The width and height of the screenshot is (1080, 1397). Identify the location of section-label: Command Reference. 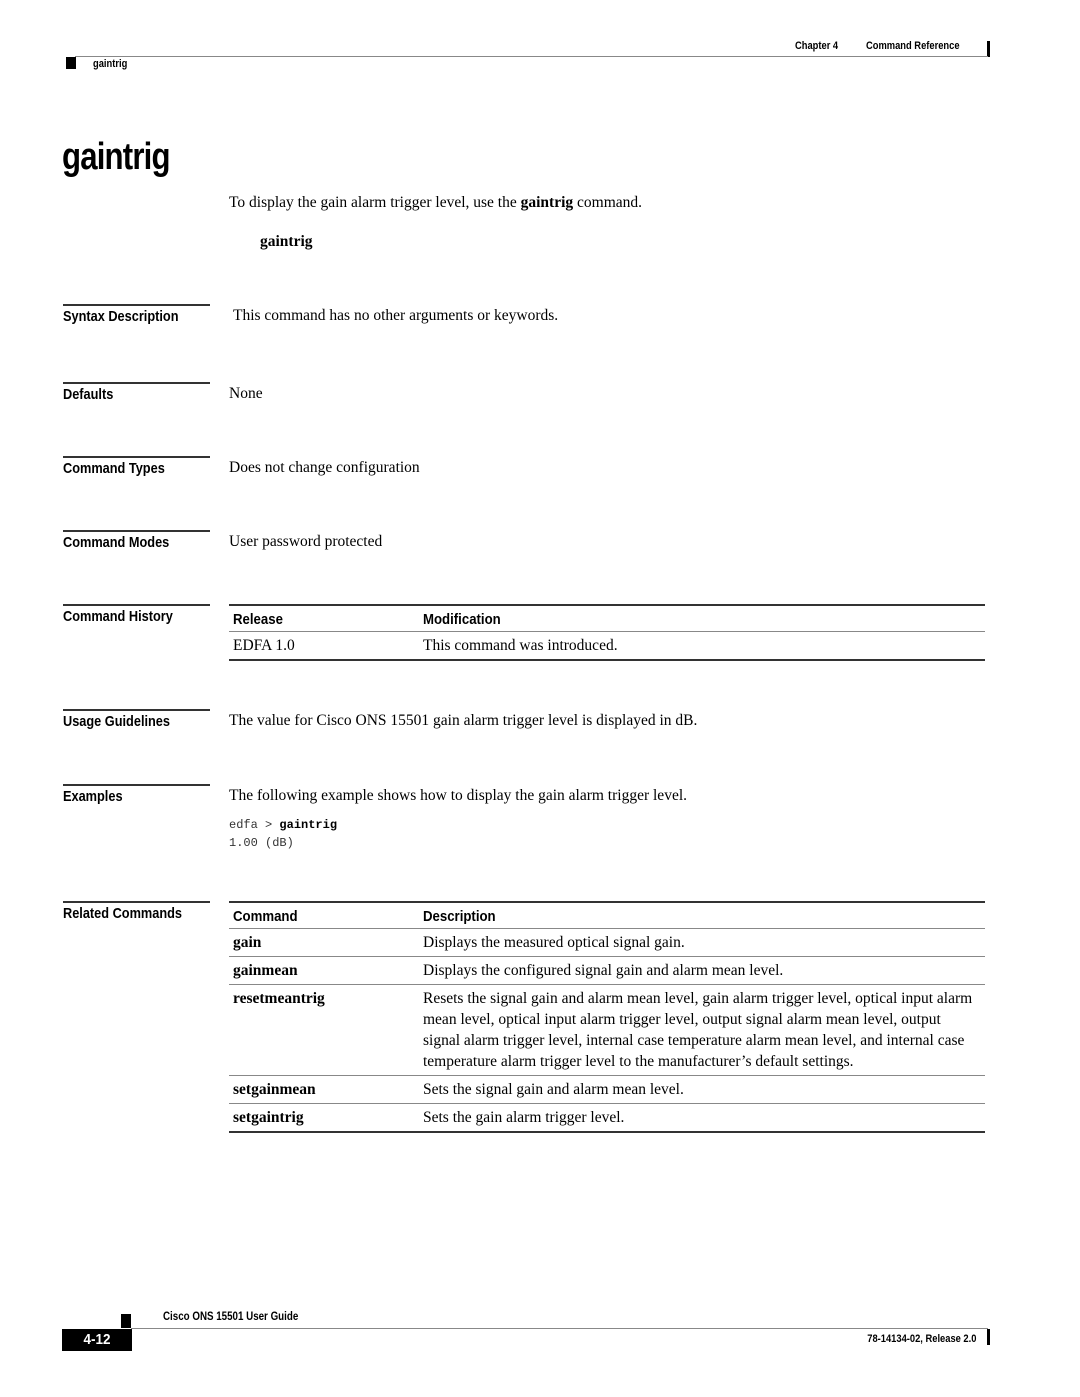
(912, 46).